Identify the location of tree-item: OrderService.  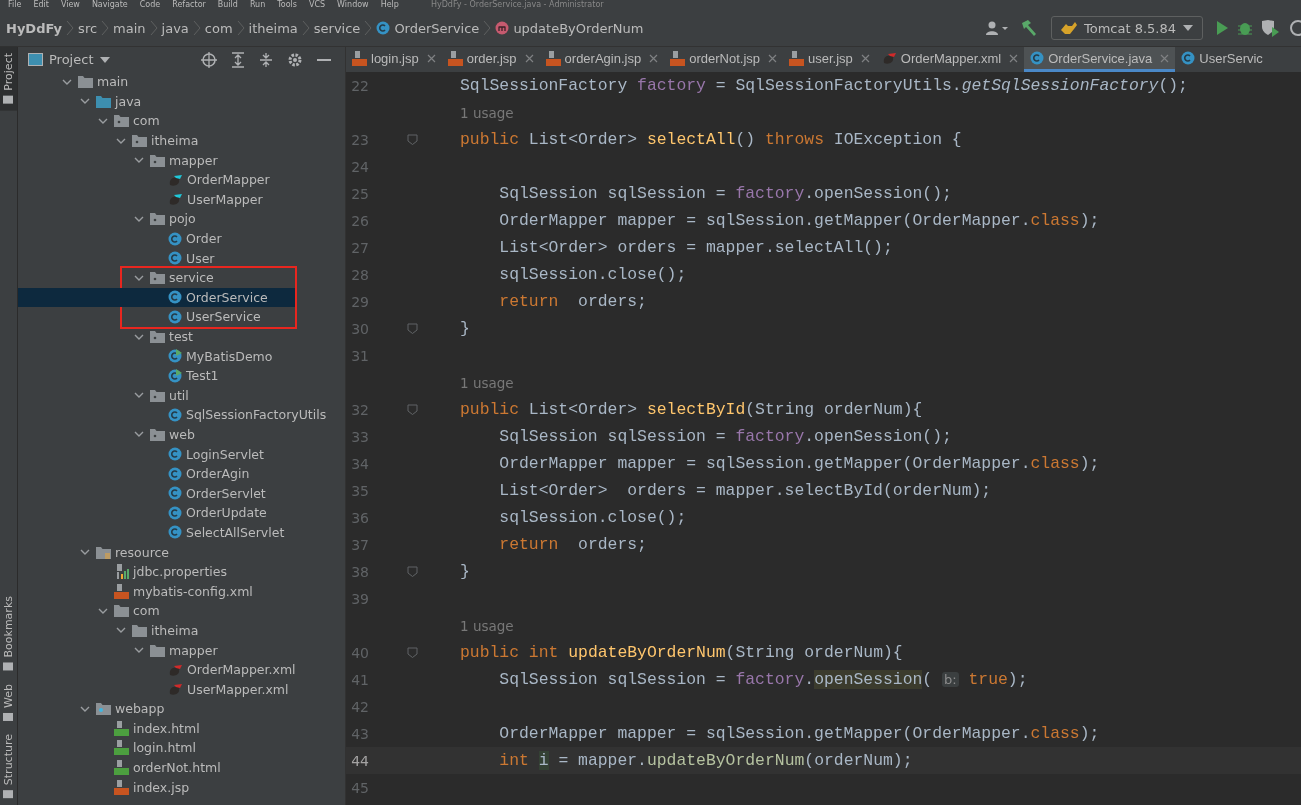
(156, 297).